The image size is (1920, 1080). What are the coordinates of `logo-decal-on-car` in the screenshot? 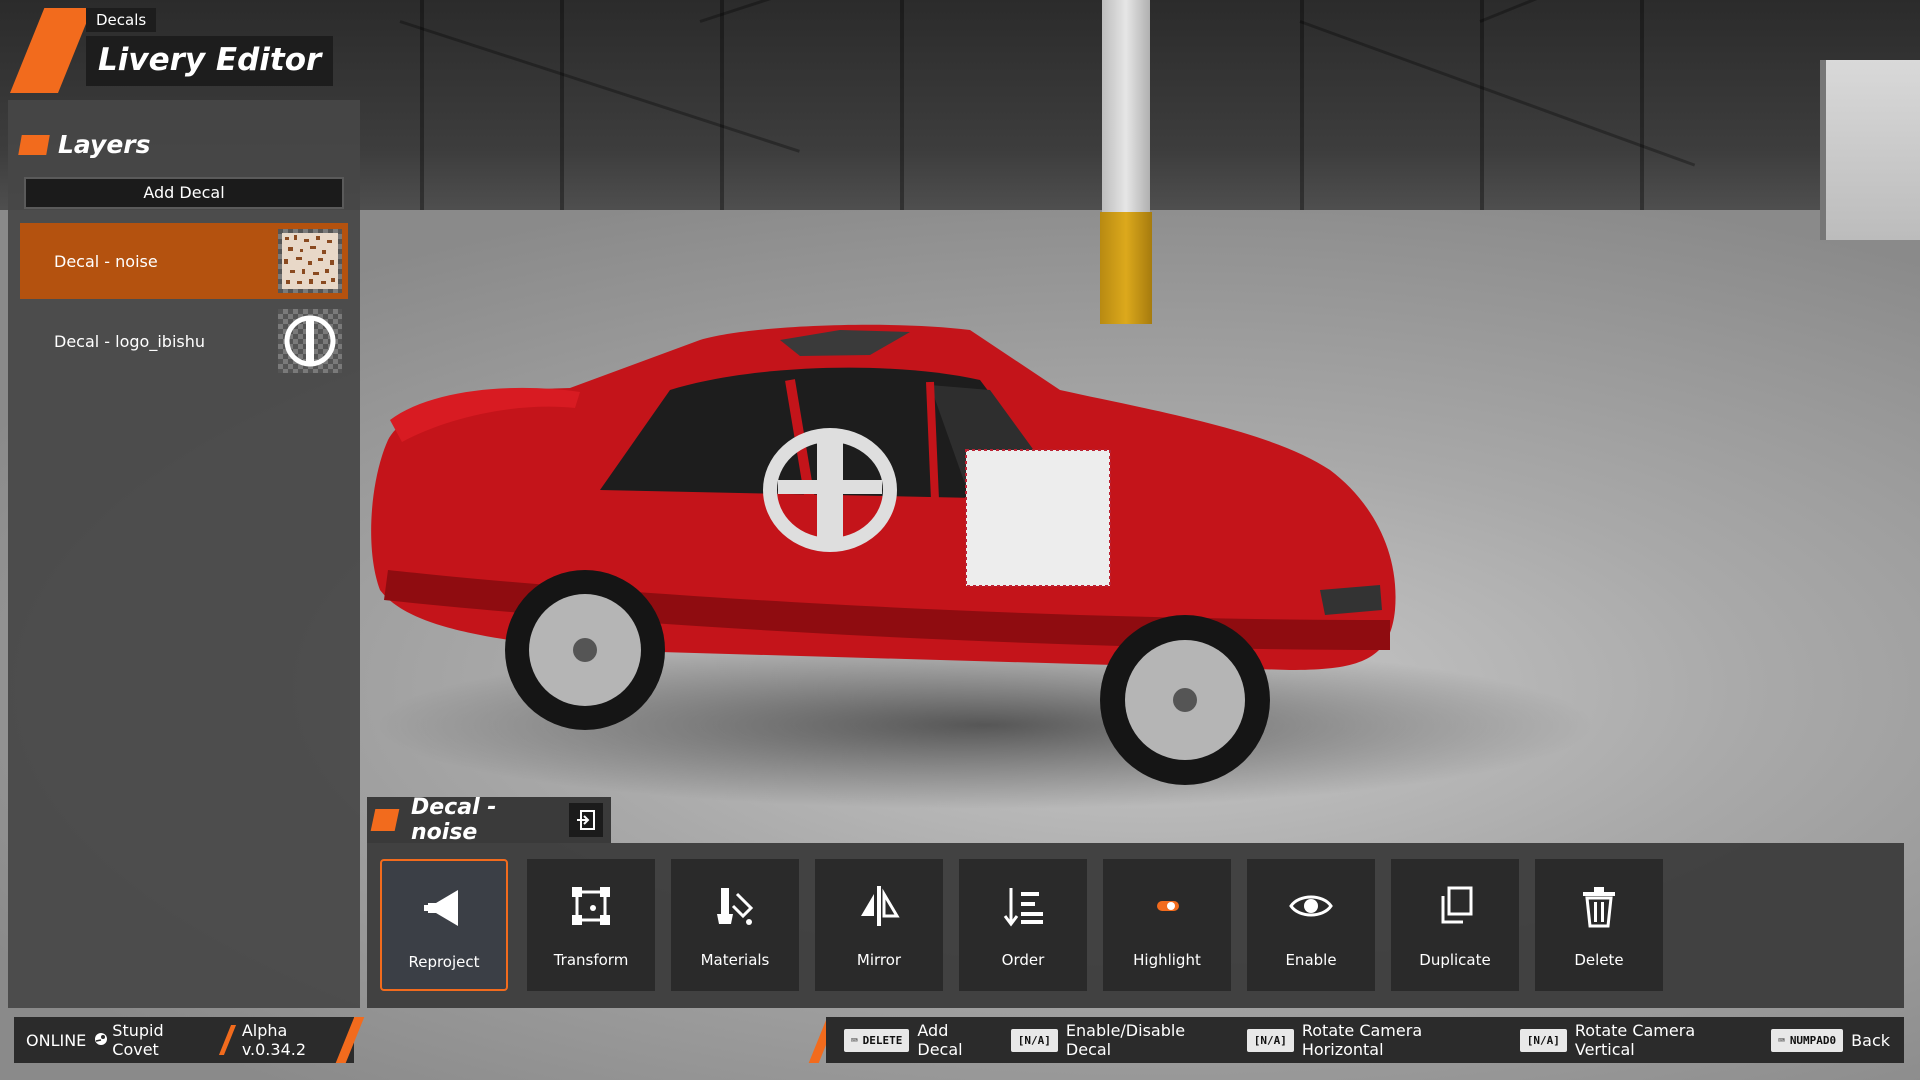 It's located at (830, 490).